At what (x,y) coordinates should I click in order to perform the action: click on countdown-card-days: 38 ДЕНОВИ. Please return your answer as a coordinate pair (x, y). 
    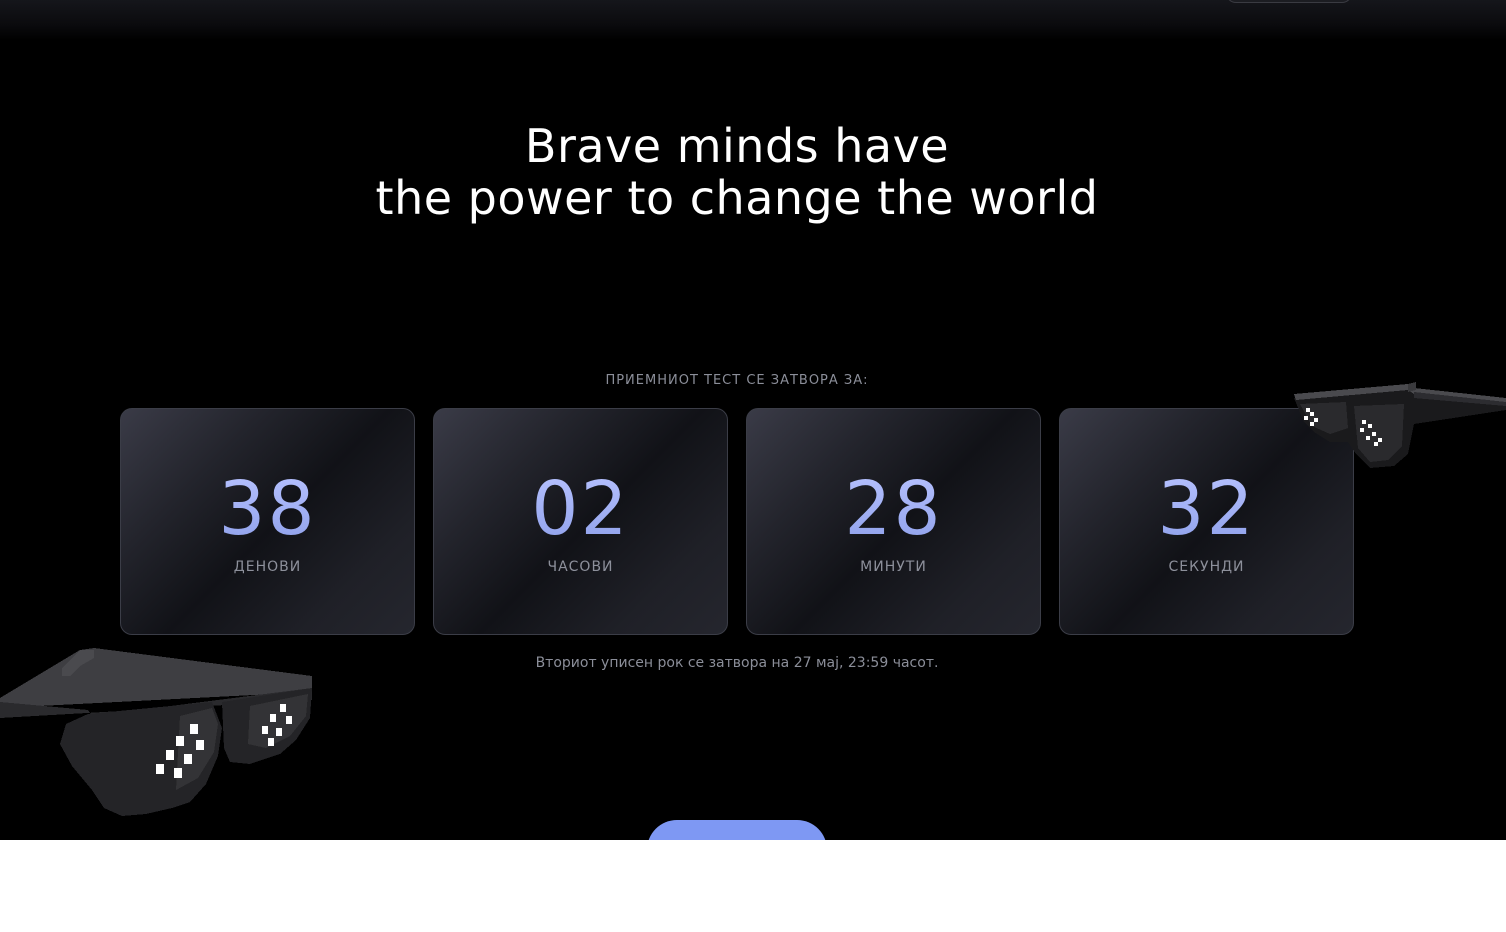
    Looking at the image, I should click on (267, 521).